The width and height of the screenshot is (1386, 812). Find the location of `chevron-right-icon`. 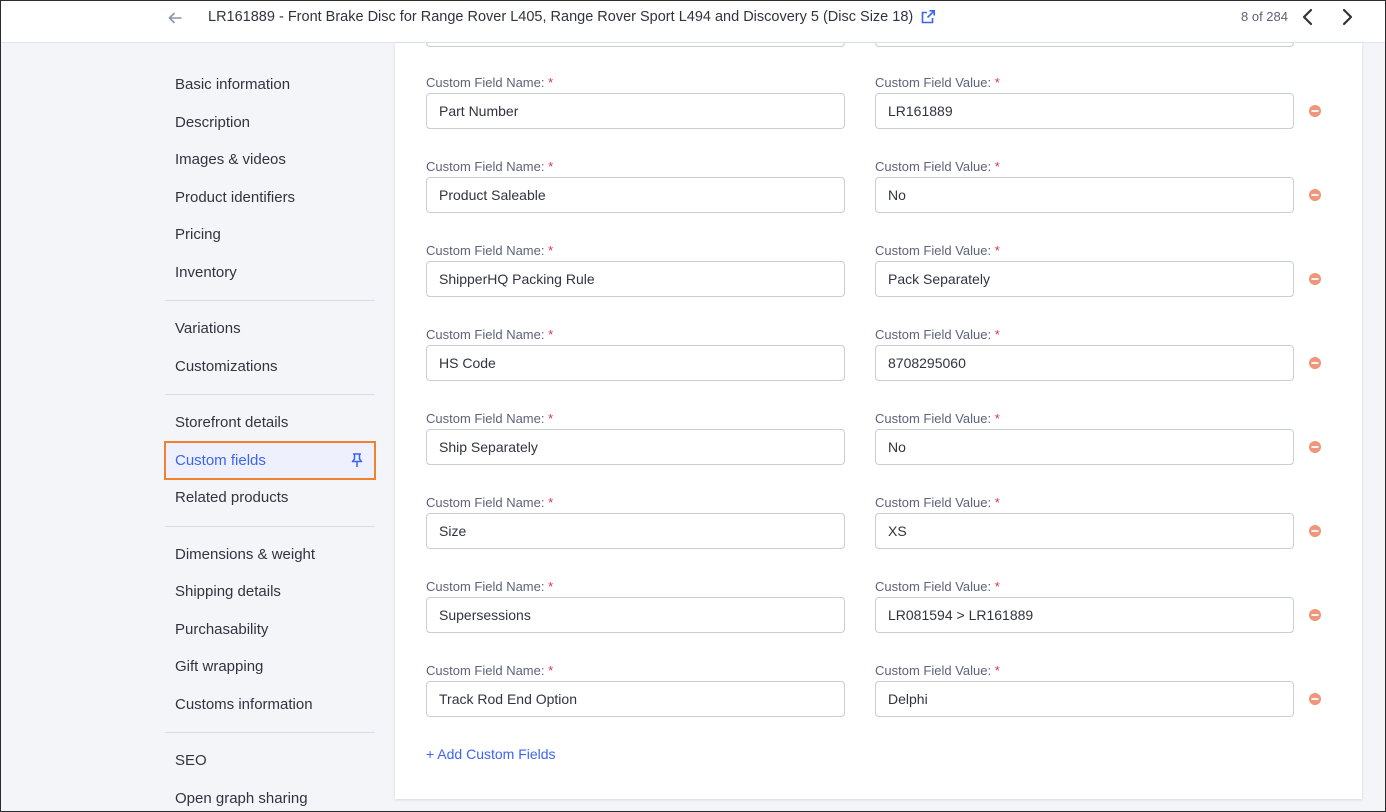

chevron-right-icon is located at coordinates (1347, 17).